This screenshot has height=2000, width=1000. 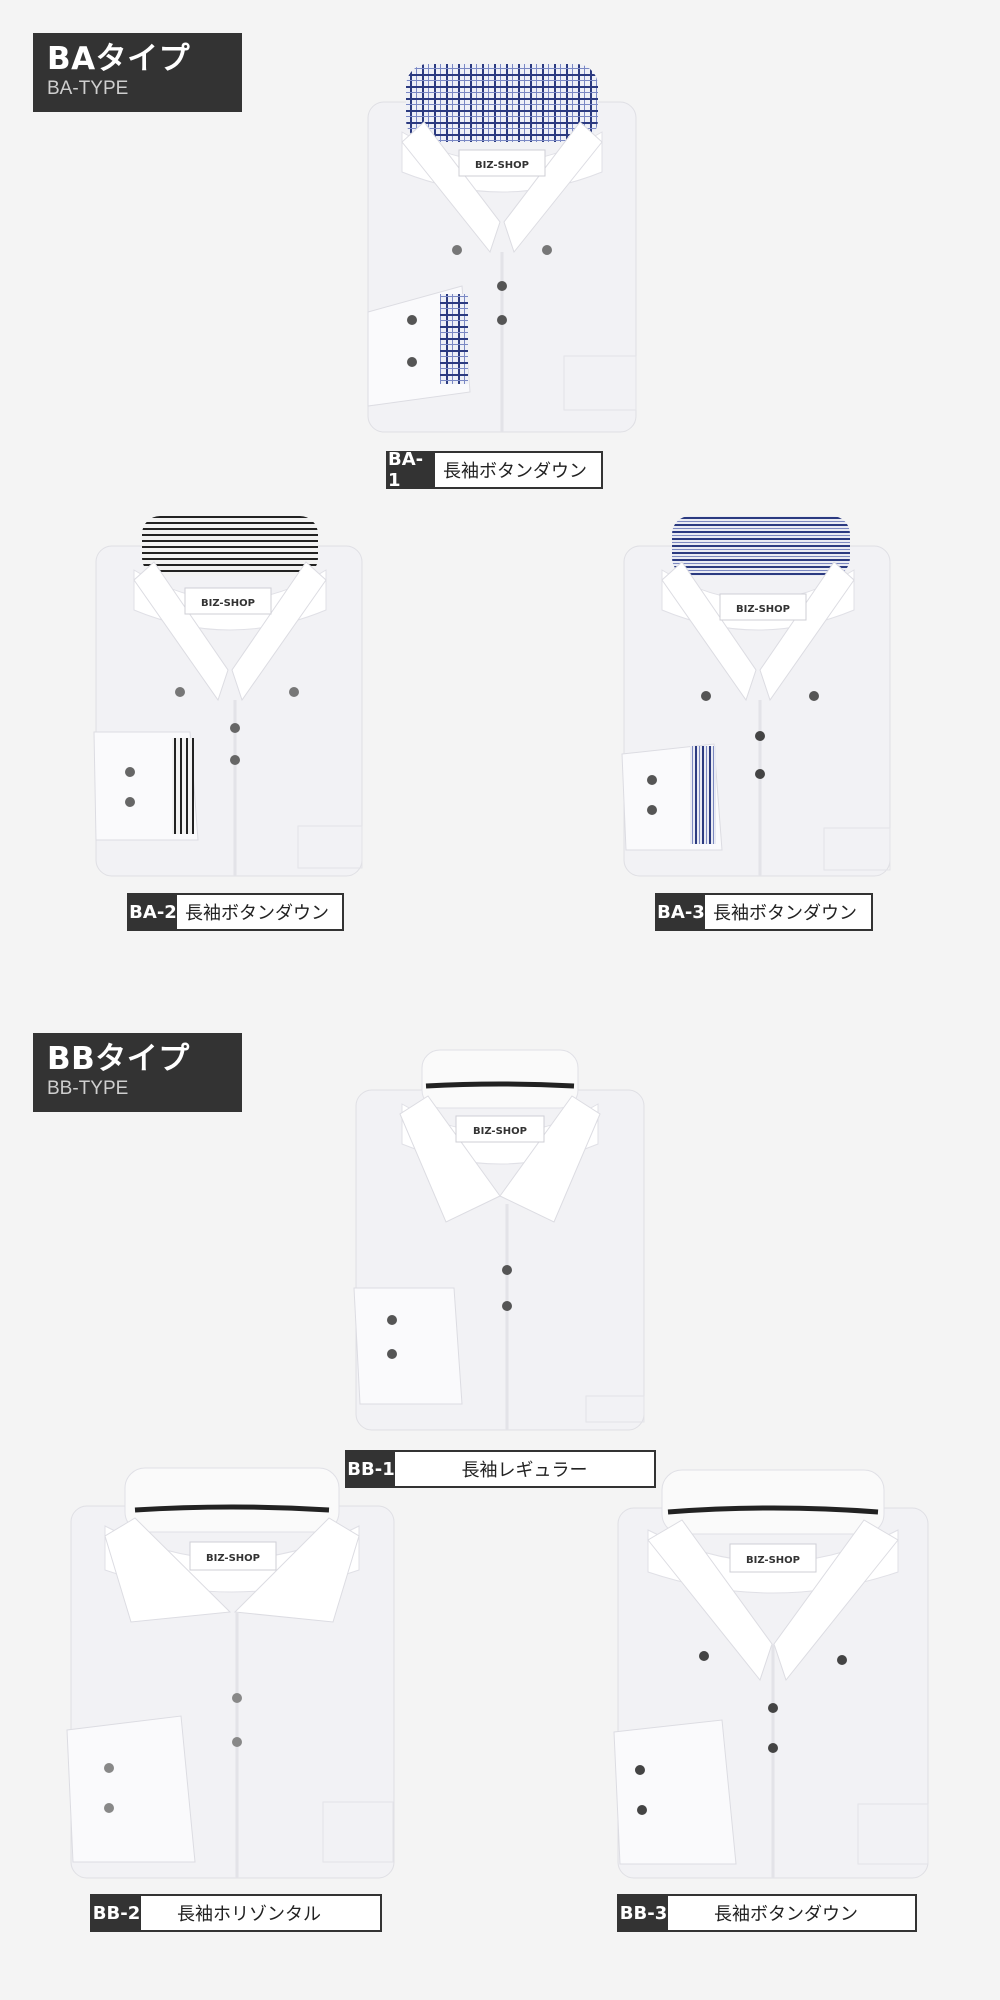 I want to click on product-label-bb-2: BB-2 長袖ホリゾンタル, so click(x=236, y=1913).